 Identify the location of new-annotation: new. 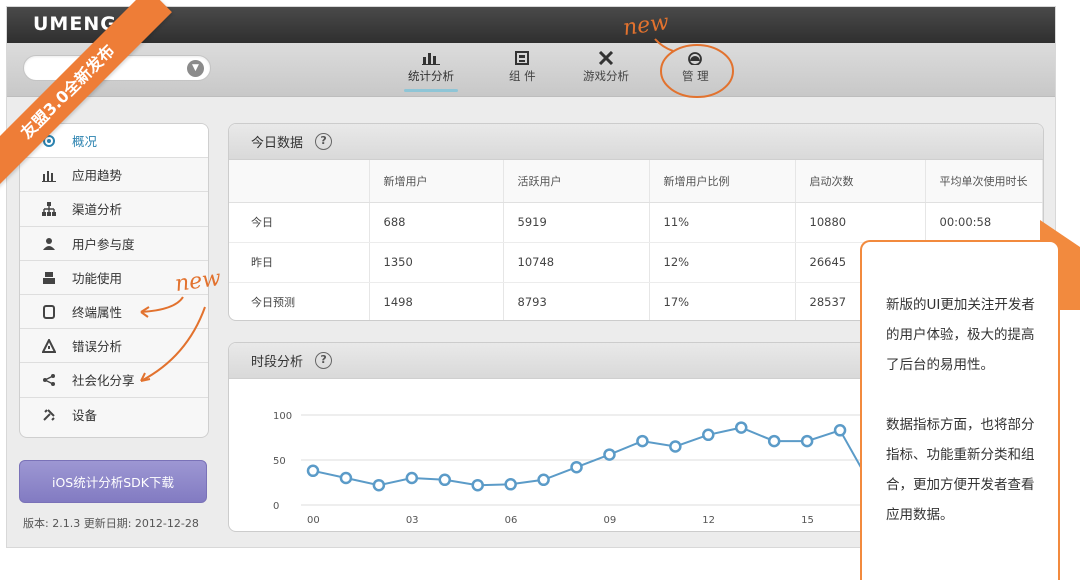
(198, 281).